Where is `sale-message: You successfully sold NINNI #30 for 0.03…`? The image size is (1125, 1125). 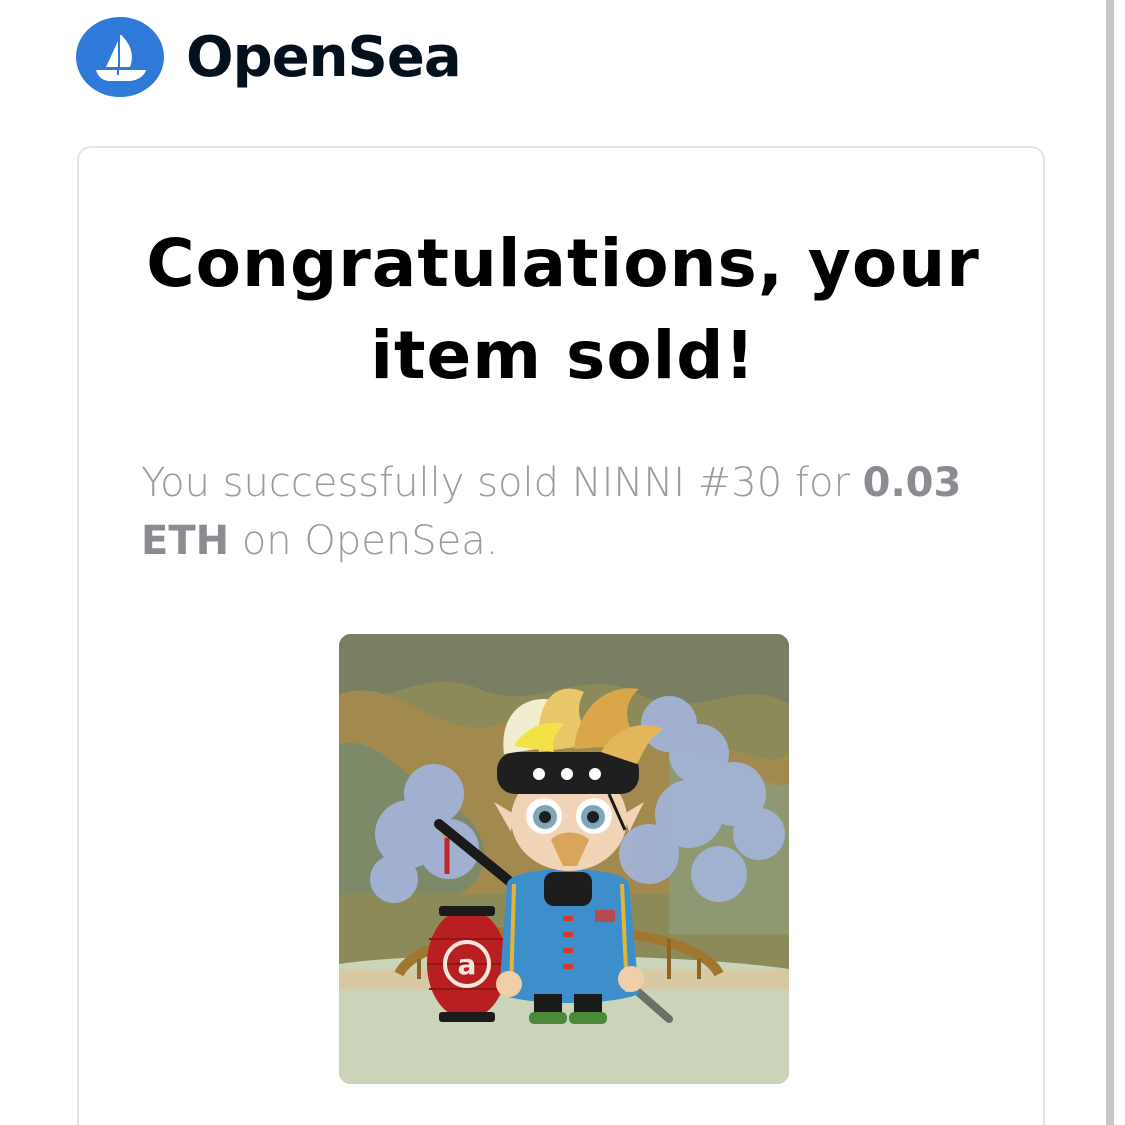
sale-message: You successfully sold NINNI #30 for 0.03… is located at coordinates (571, 512).